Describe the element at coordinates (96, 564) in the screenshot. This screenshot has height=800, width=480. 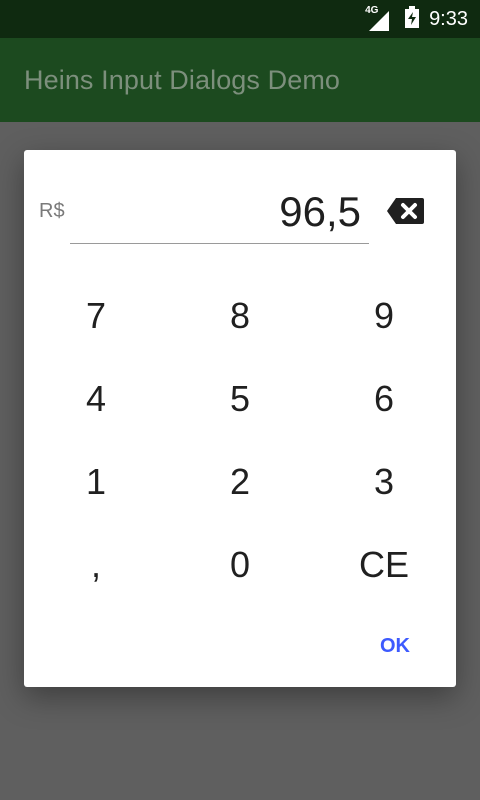
I see `key-decimal-comma: ,` at that location.